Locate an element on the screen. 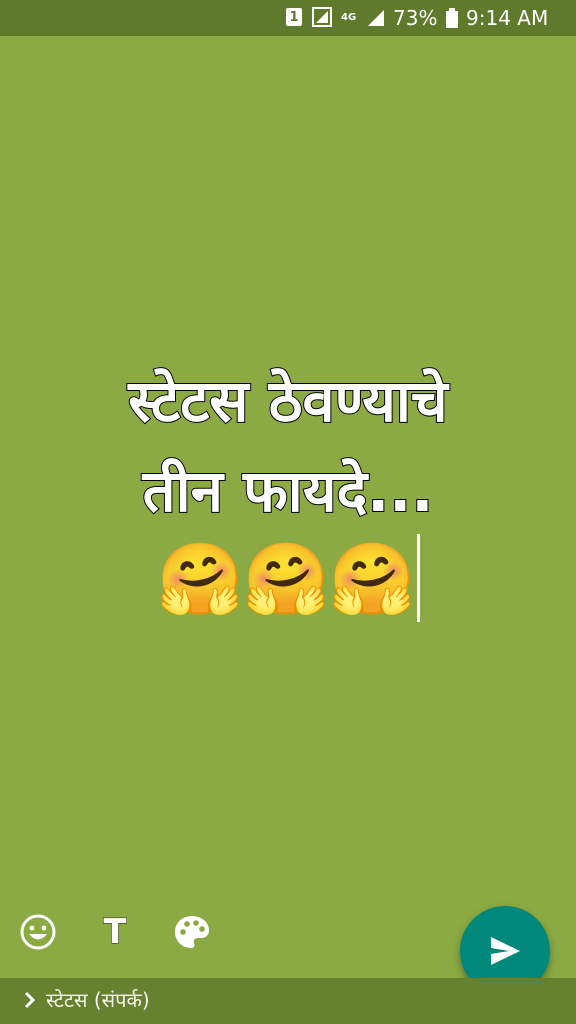  emoji-row: 🤗🤗🤗 is located at coordinates (288, 579).